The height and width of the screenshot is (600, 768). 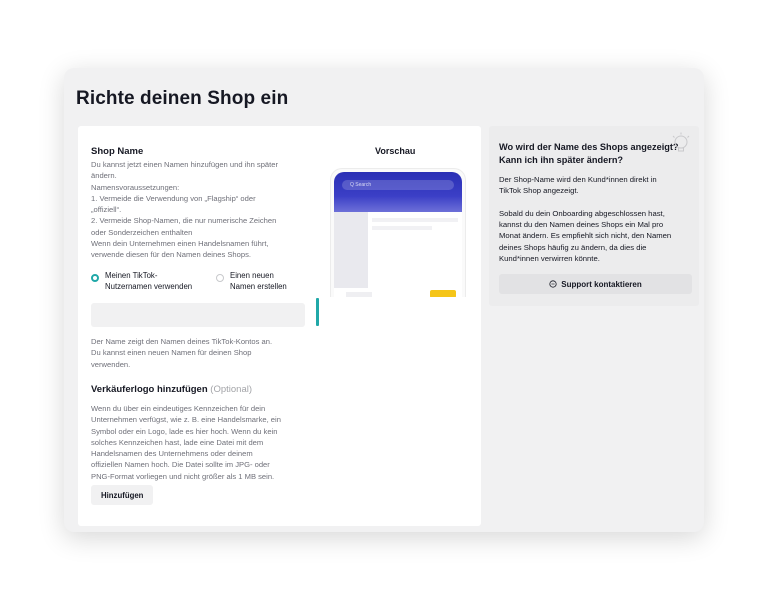 I want to click on lightbulb-icon, so click(x=681, y=142).